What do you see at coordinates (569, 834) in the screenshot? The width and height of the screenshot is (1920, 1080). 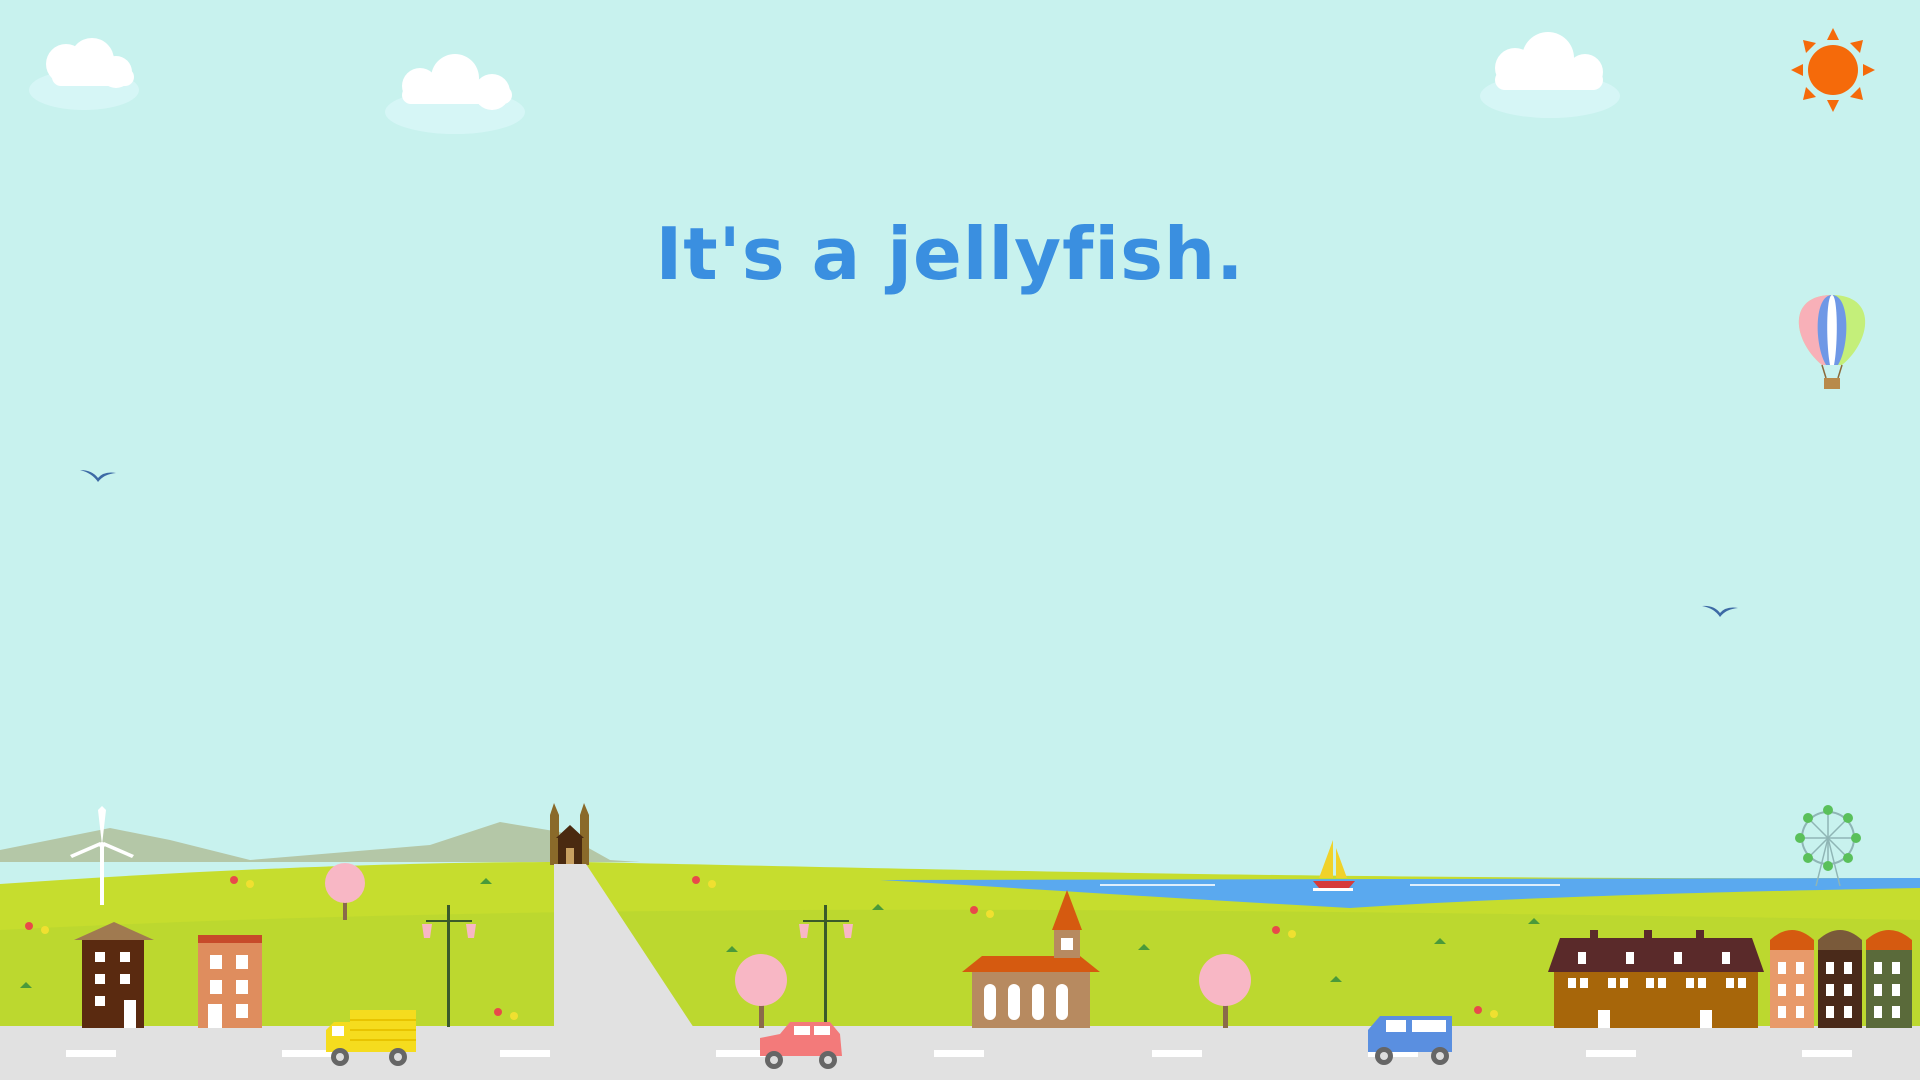 I see `castle-icon` at bounding box center [569, 834].